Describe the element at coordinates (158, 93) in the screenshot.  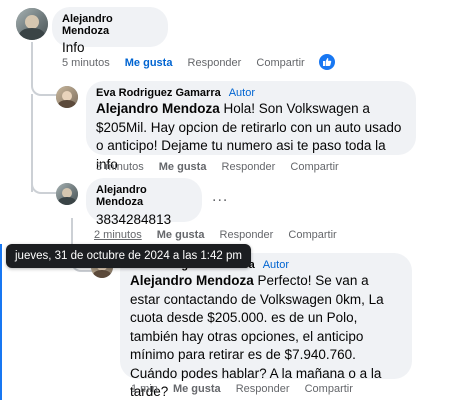
I see `comment-author: Eva Rodriguez Gamarra` at that location.